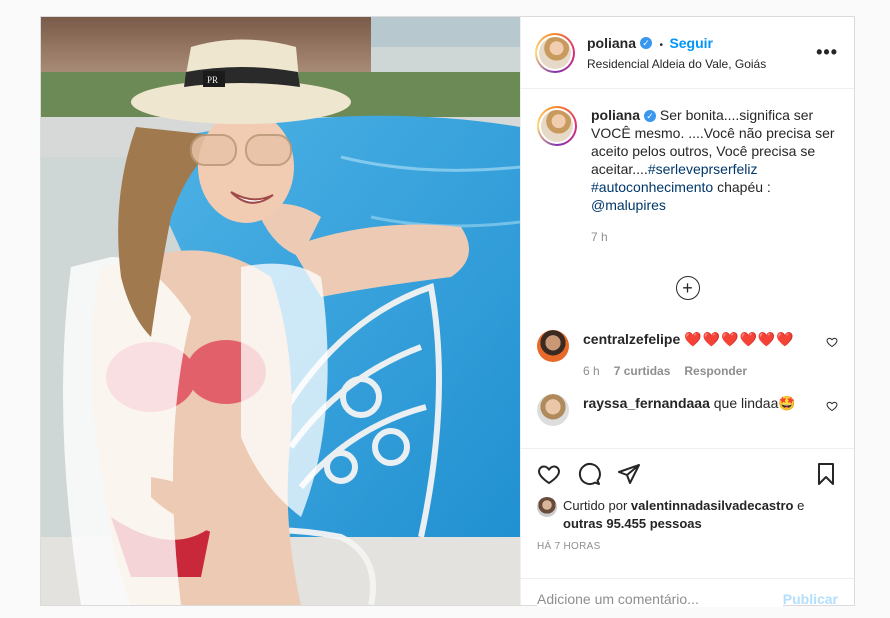  Describe the element at coordinates (642, 371) in the screenshot. I see `comment-likes: 7 curtidas` at that location.